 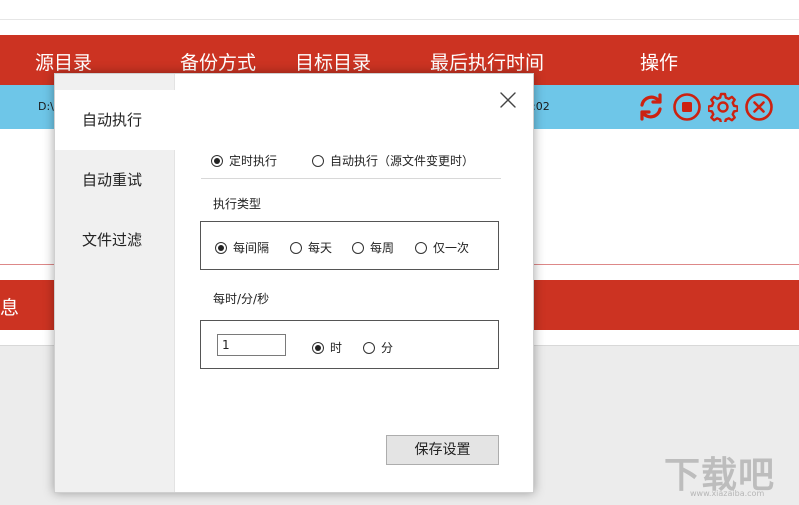 What do you see at coordinates (759, 107) in the screenshot?
I see `delete-icon` at bounding box center [759, 107].